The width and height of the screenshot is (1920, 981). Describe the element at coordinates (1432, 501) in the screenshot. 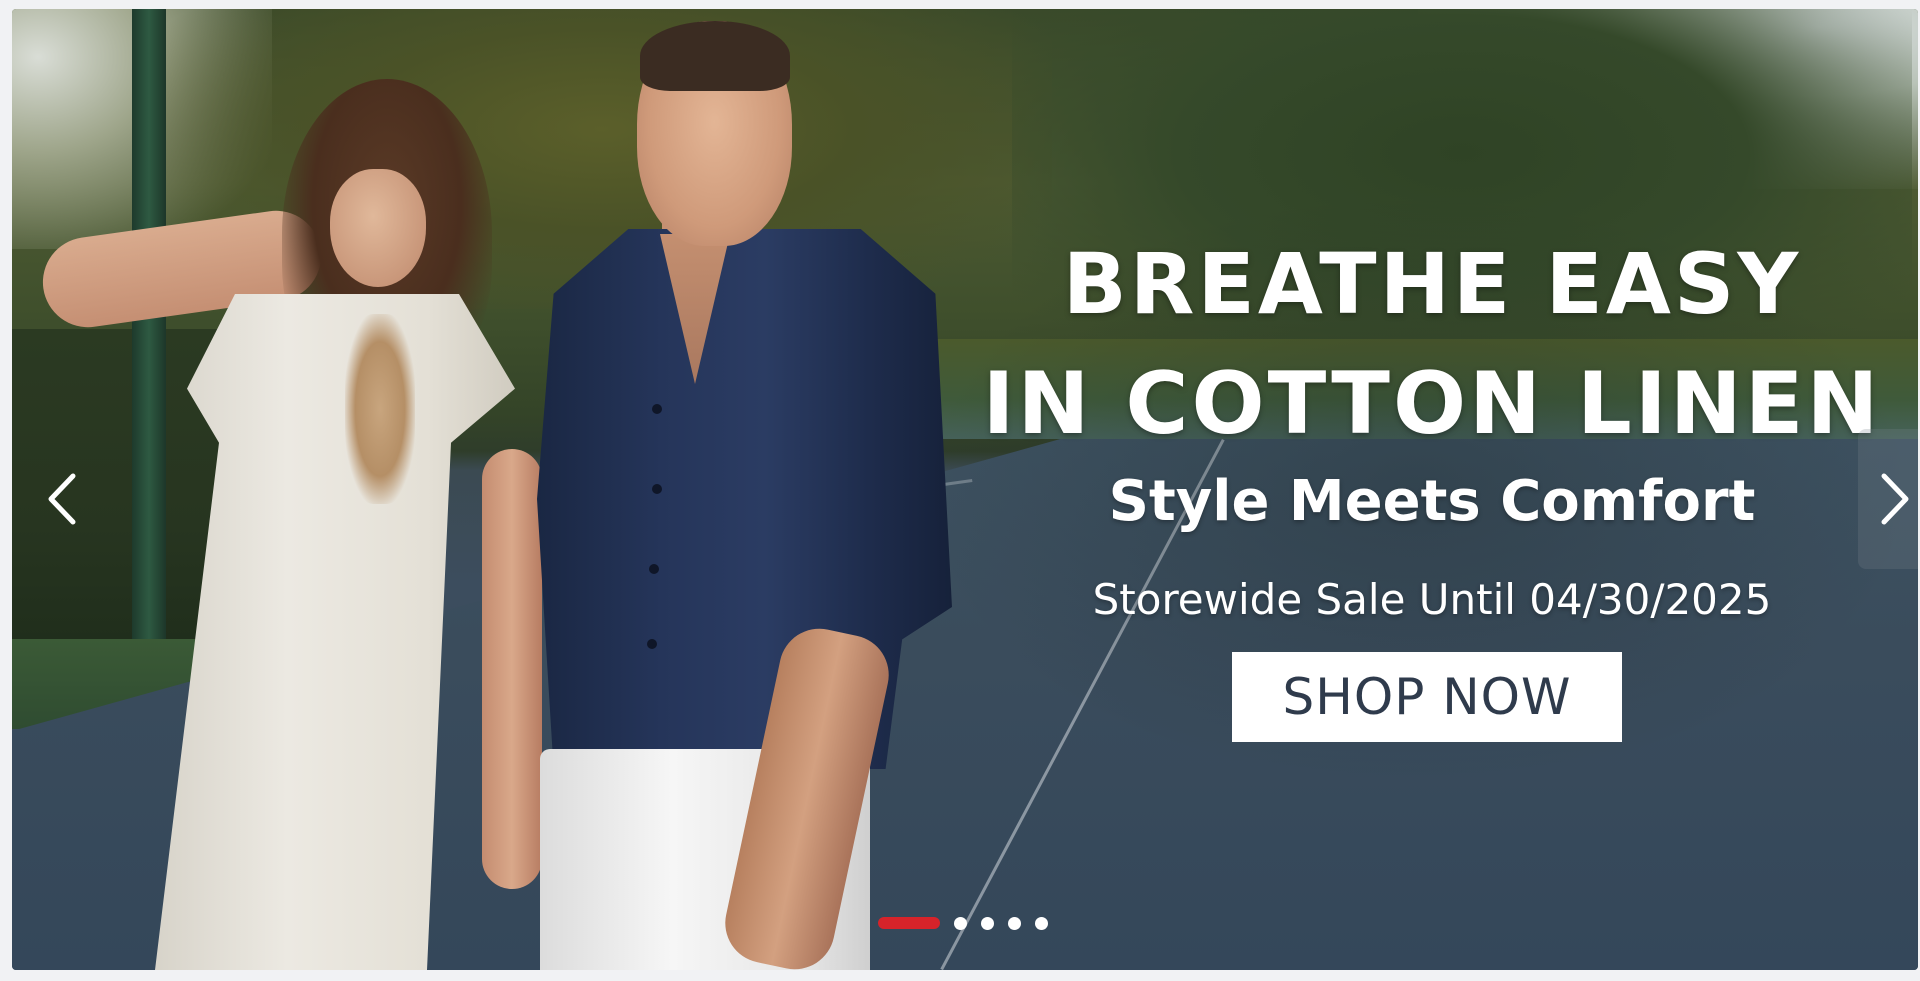

I see `subheadline: Style Meets Comfort` at that location.